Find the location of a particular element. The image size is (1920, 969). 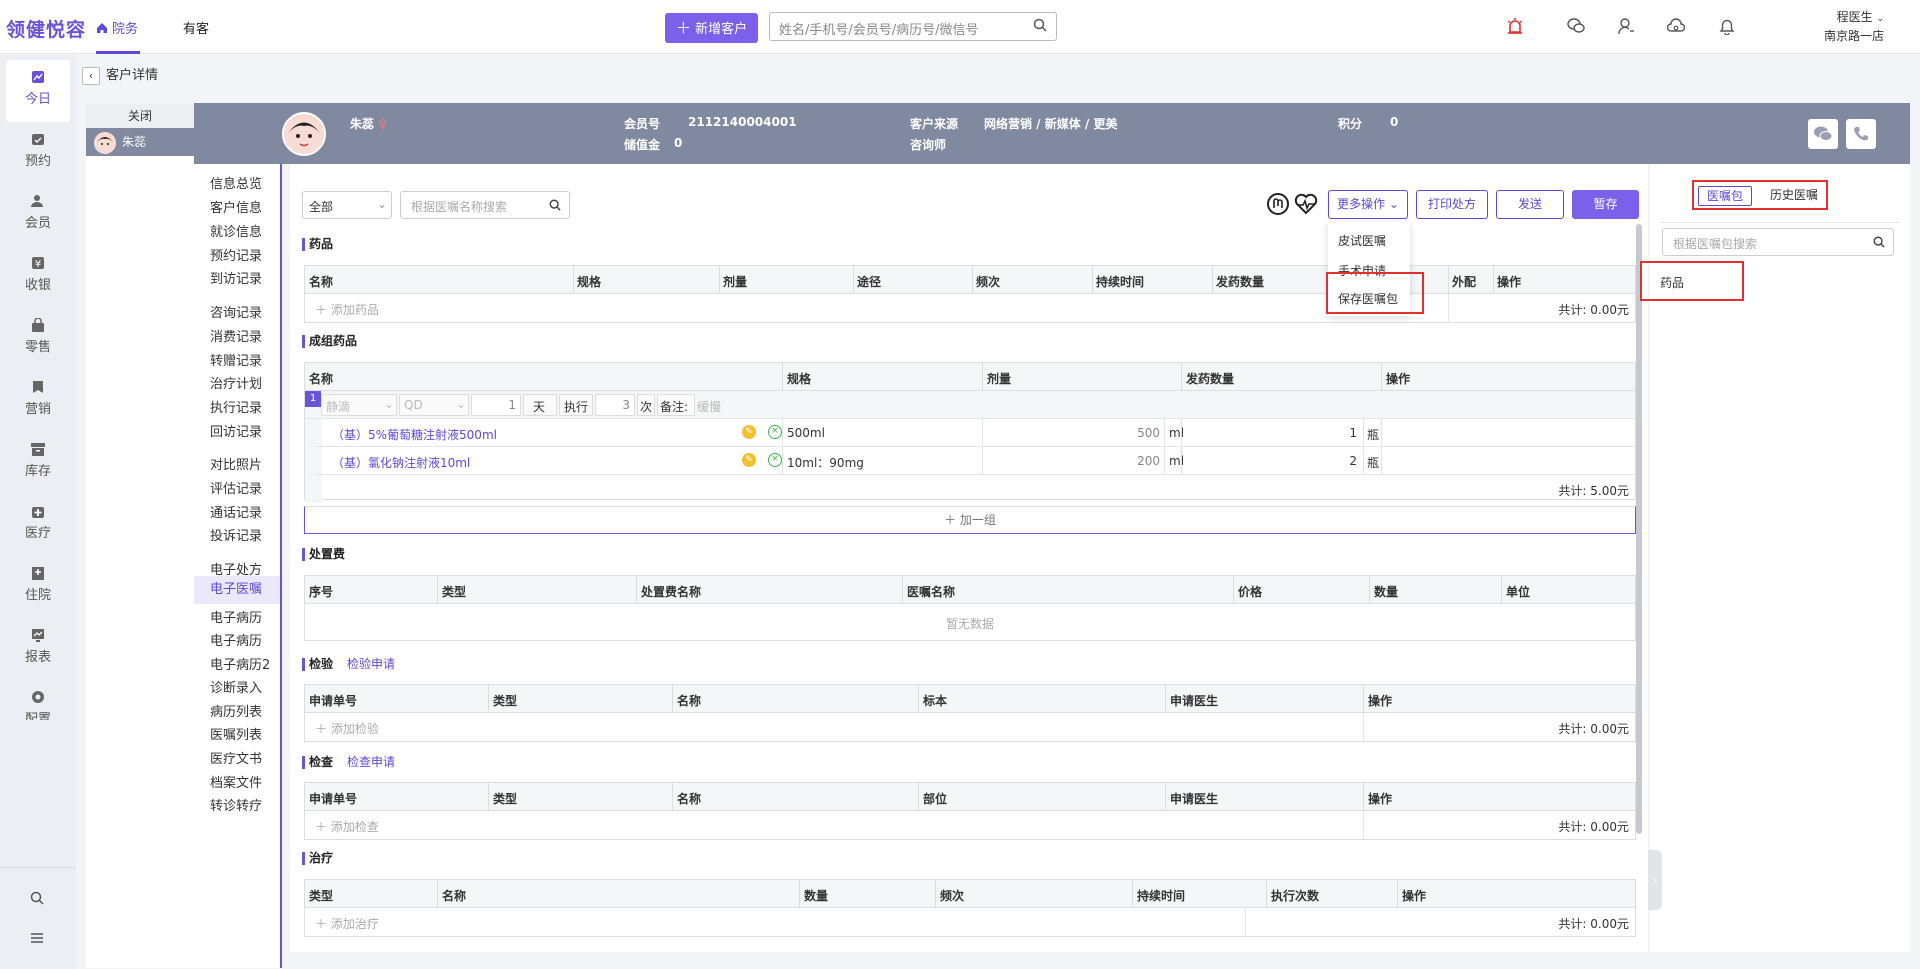

user-menu: 程医生 ⌄ 南京路一店 is located at coordinates (1854, 27).